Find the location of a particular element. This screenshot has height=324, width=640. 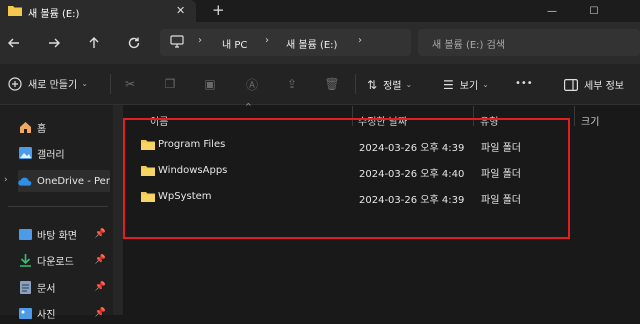

view-button: ☰ 보기 ⌄ is located at coordinates (466, 85).